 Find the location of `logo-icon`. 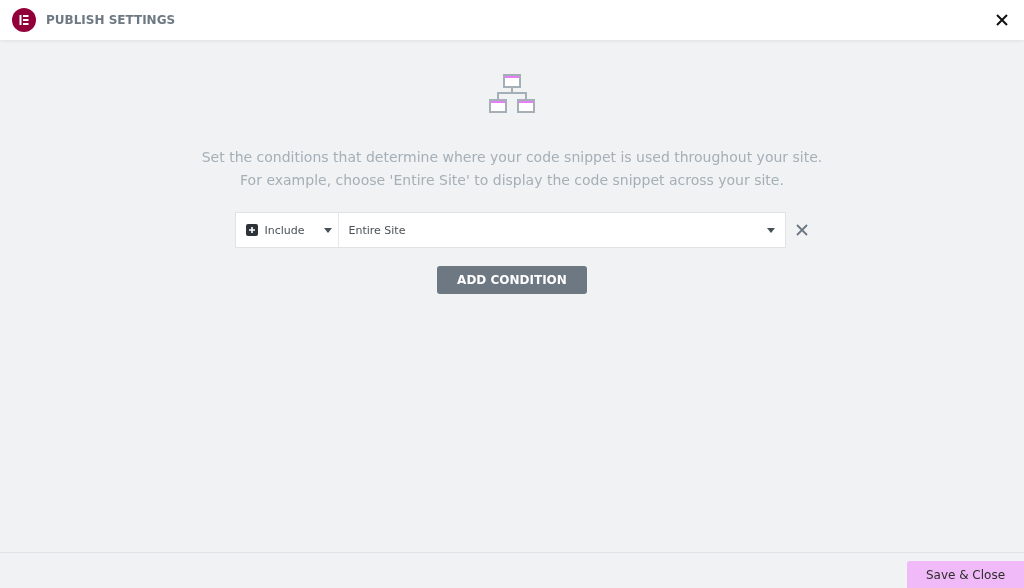

logo-icon is located at coordinates (24, 20).